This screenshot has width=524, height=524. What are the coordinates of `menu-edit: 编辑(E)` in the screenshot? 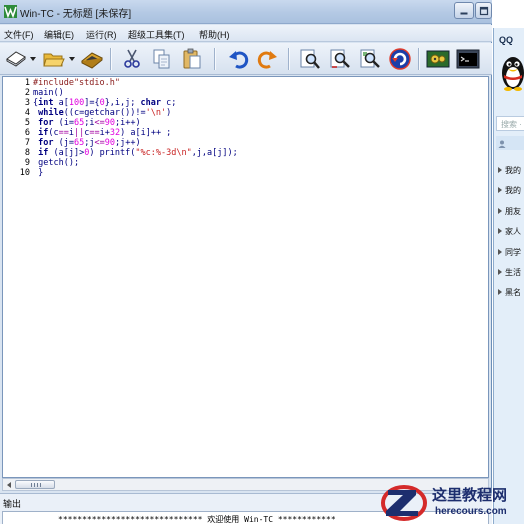 It's located at (59, 34).